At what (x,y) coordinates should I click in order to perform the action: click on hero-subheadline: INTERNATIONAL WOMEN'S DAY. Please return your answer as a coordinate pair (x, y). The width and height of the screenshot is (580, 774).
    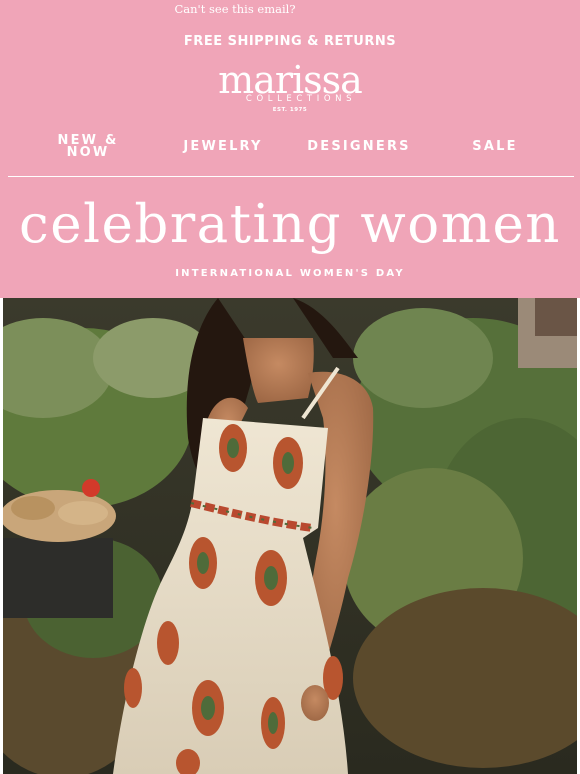
    Looking at the image, I should click on (290, 273).